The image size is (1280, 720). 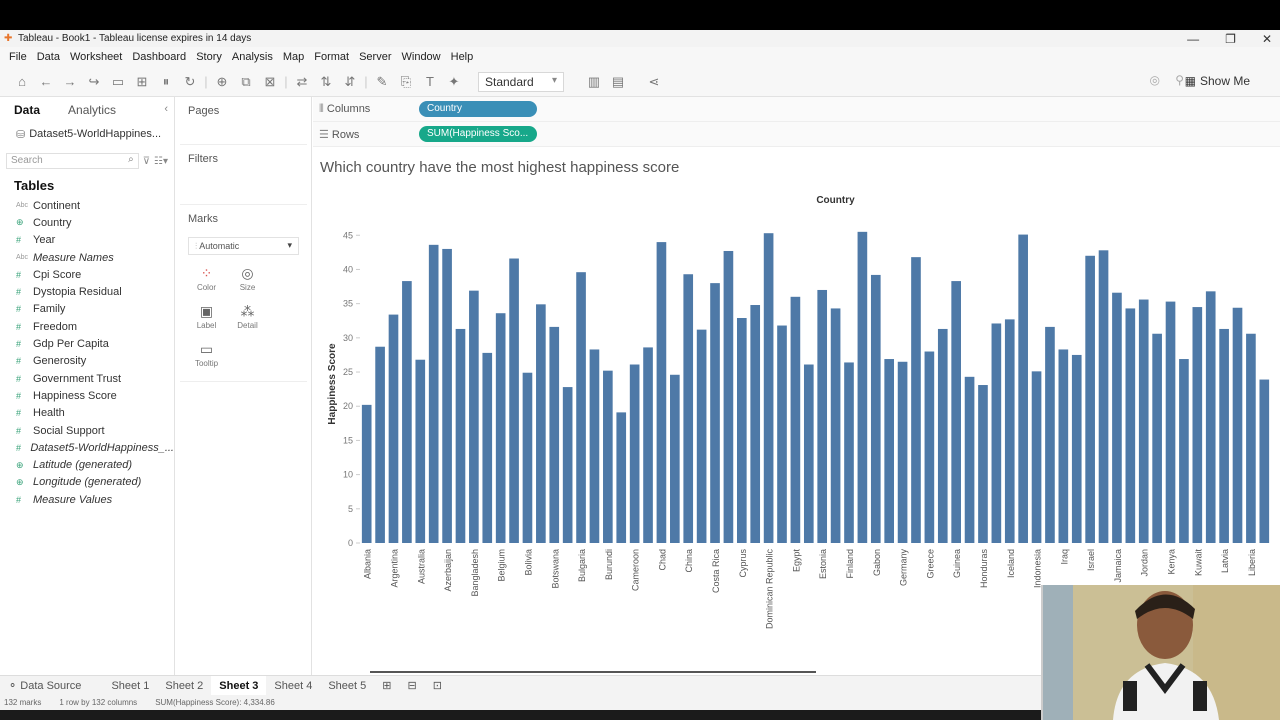 What do you see at coordinates (796, 109) in the screenshot?
I see `columns-shelf: ⦀ Columns Country` at bounding box center [796, 109].